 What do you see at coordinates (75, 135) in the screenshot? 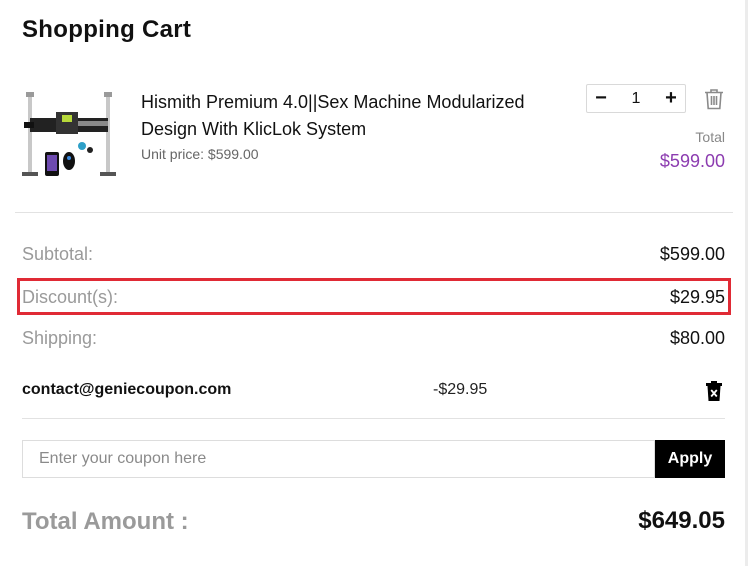
I see `product-image` at bounding box center [75, 135].